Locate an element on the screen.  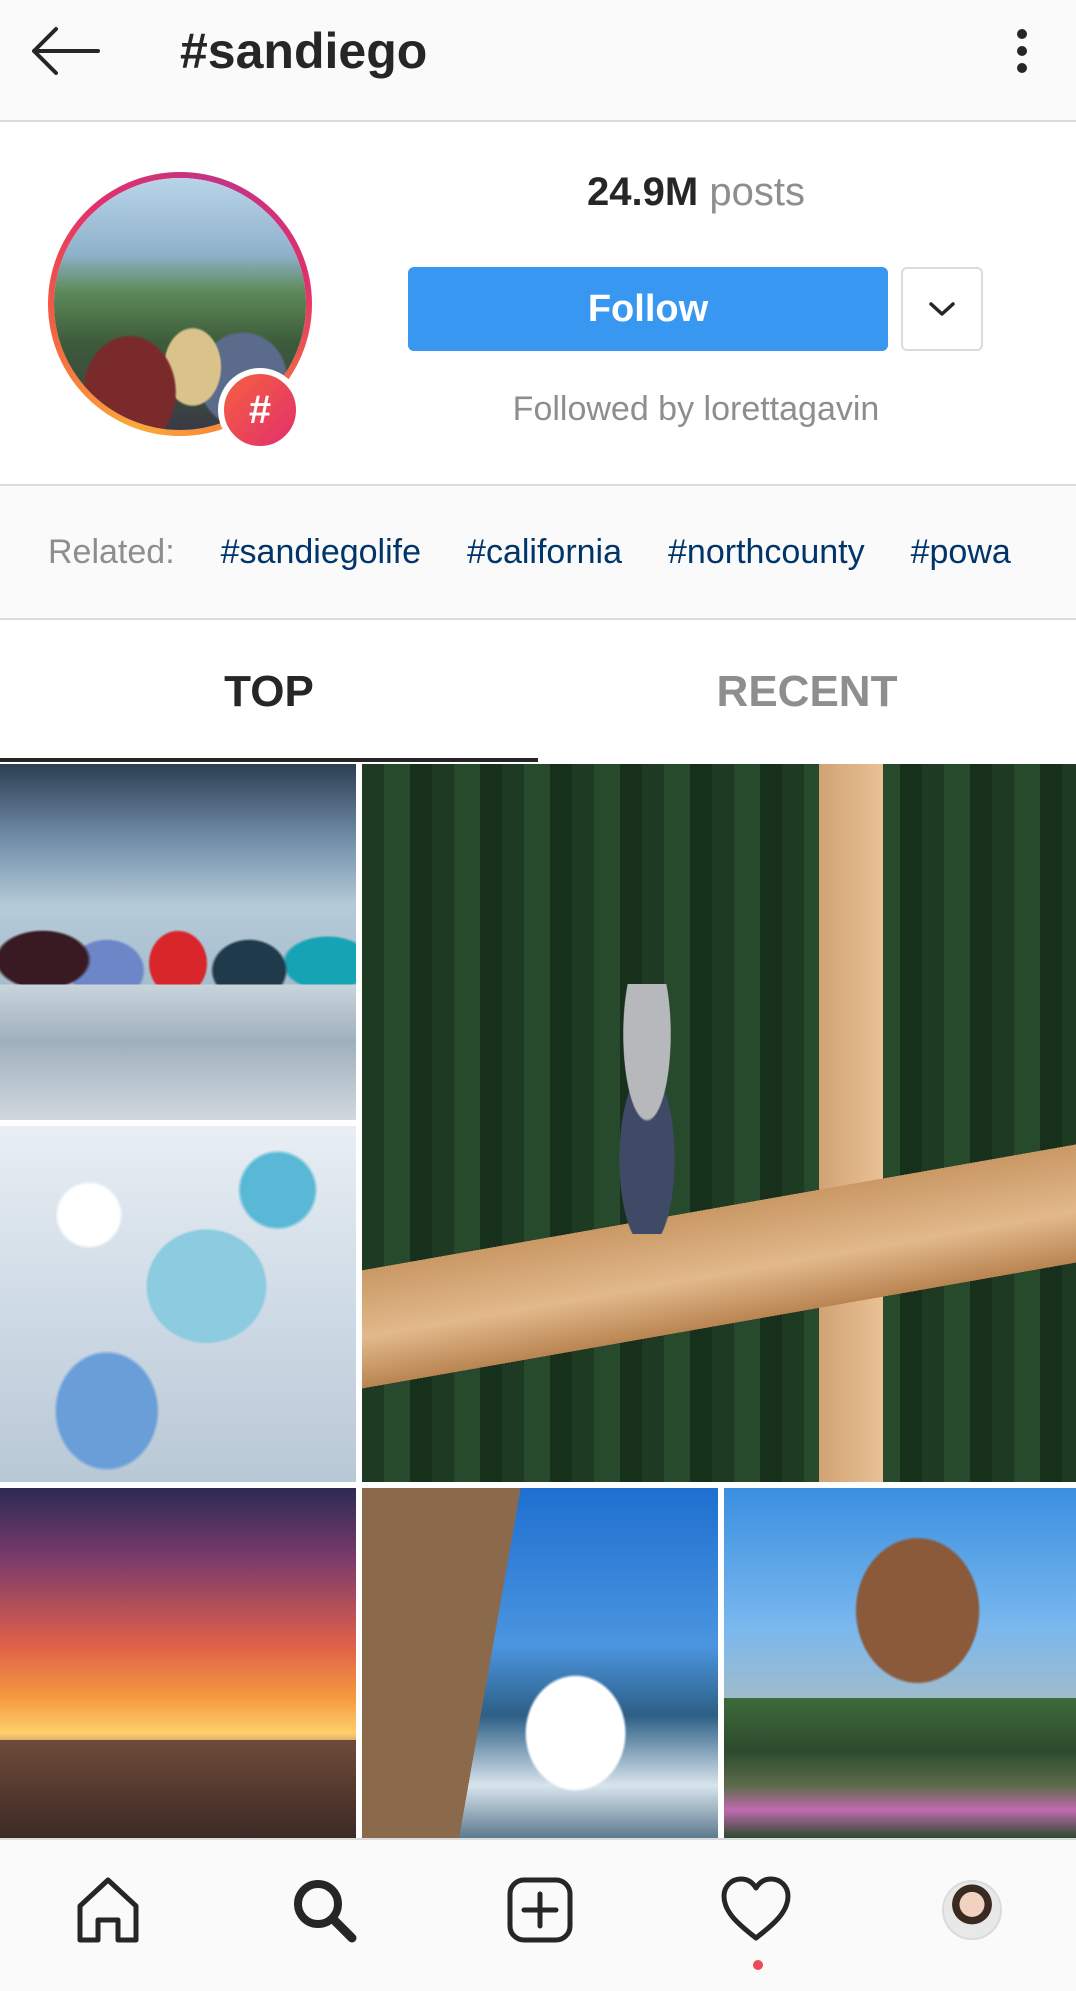
page-title: #sandiego is located at coordinates (304, 51).